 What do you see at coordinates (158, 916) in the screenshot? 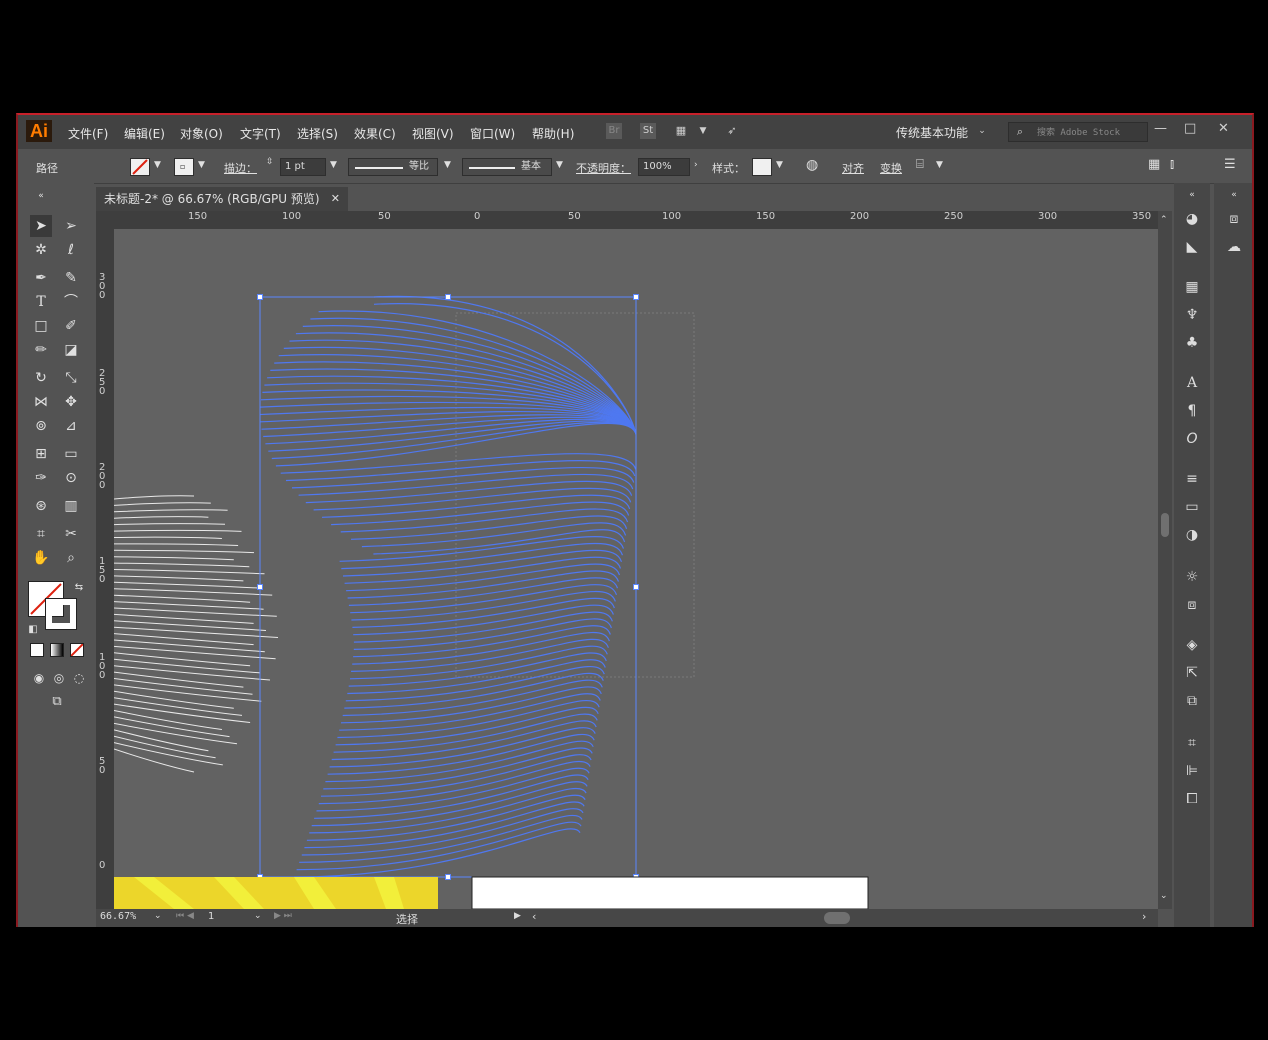
I see `zoom-chevron-icon: ⌄` at bounding box center [158, 916].